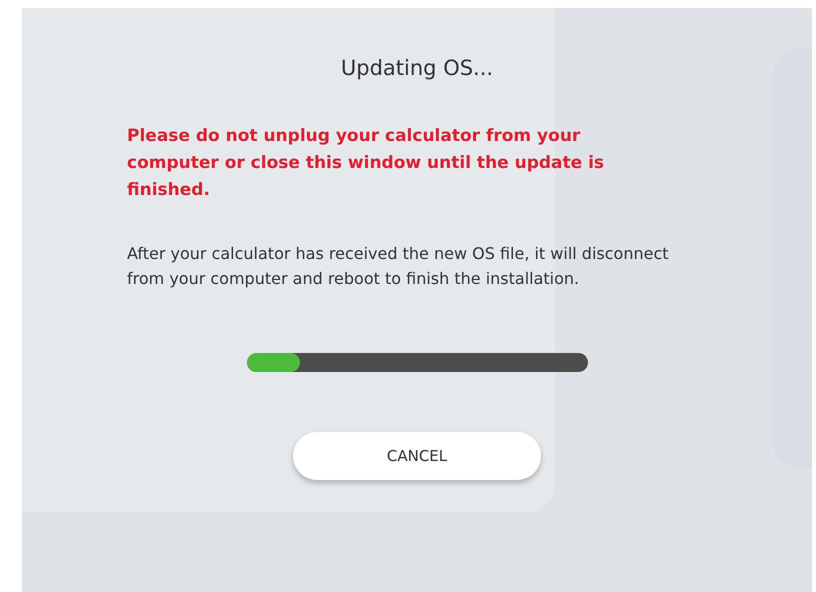  What do you see at coordinates (366, 163) in the screenshot?
I see `warning-text: Please do not unplug your calculator from your computer or close this window until the update is finished.` at bounding box center [366, 163].